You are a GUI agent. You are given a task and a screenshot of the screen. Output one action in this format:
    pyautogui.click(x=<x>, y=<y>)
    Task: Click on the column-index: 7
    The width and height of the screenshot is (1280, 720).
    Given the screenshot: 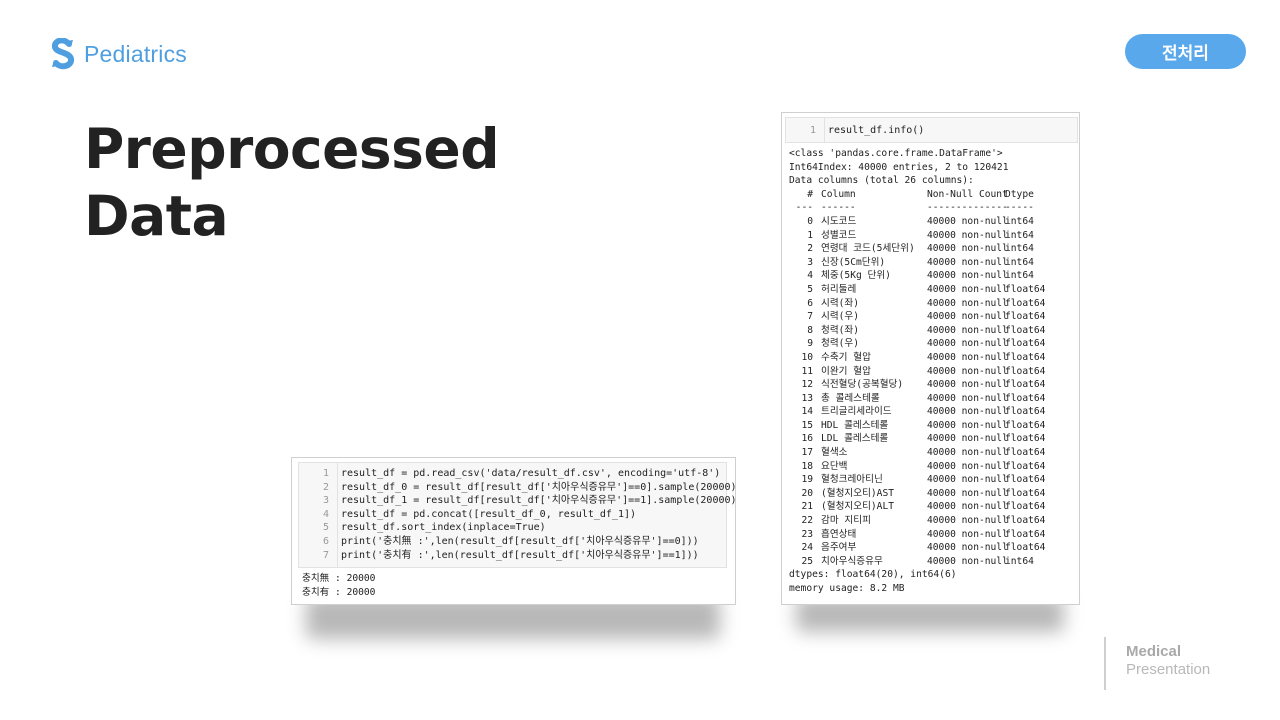 What is the action you would take?
    pyautogui.click(x=810, y=317)
    